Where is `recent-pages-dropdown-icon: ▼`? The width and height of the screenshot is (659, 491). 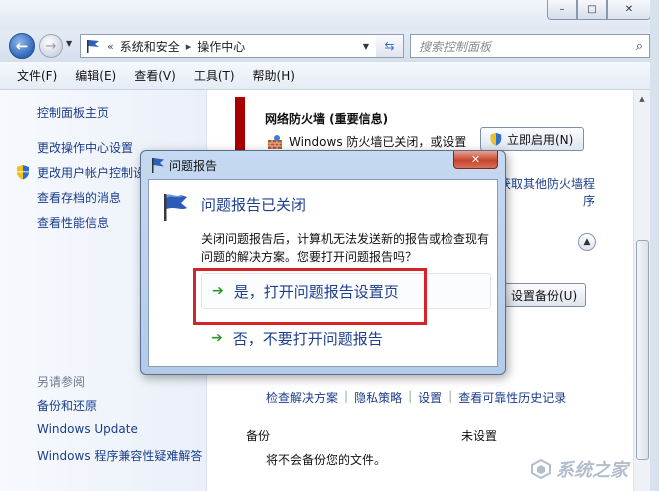 recent-pages-dropdown-icon: ▼ is located at coordinates (69, 43).